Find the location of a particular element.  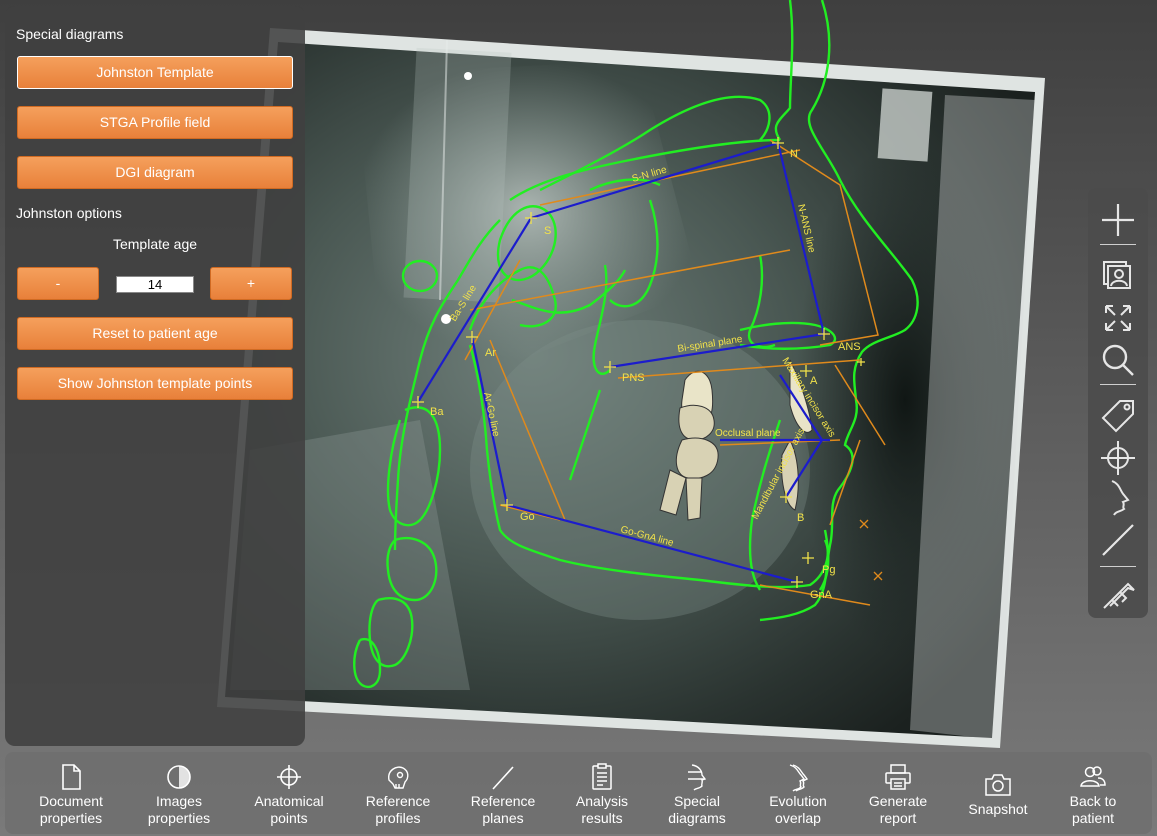

template-age-label: Template age is located at coordinates (155, 244).